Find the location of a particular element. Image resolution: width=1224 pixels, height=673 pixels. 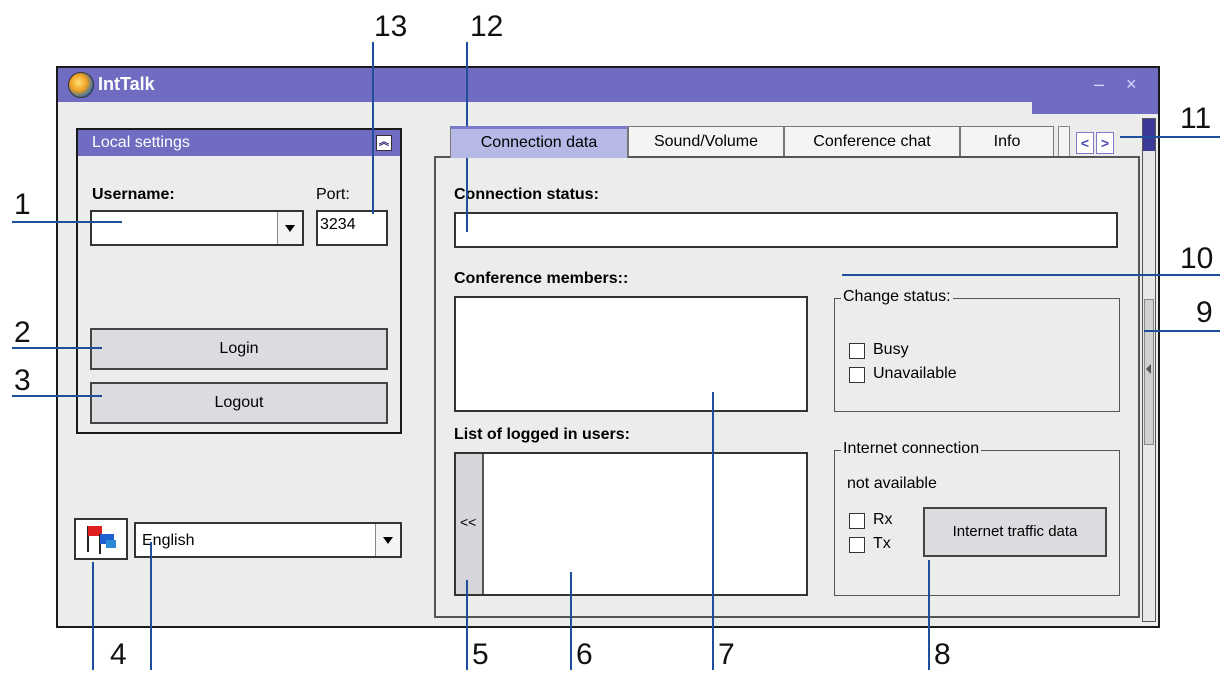

tx-label: Tx is located at coordinates (882, 543).